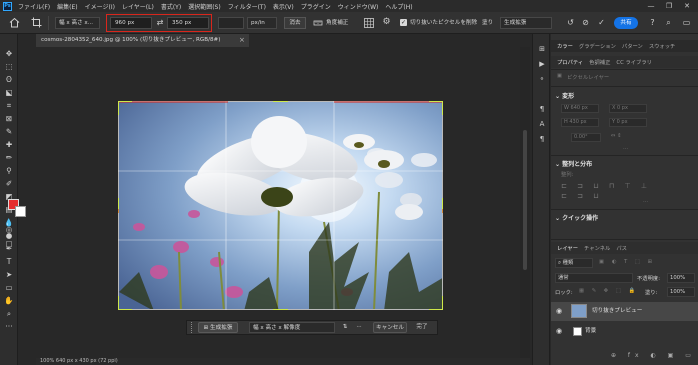 This screenshot has height=365, width=698. Describe the element at coordinates (9, 118) in the screenshot. I see `frame-tool-icon: ⊠` at that location.